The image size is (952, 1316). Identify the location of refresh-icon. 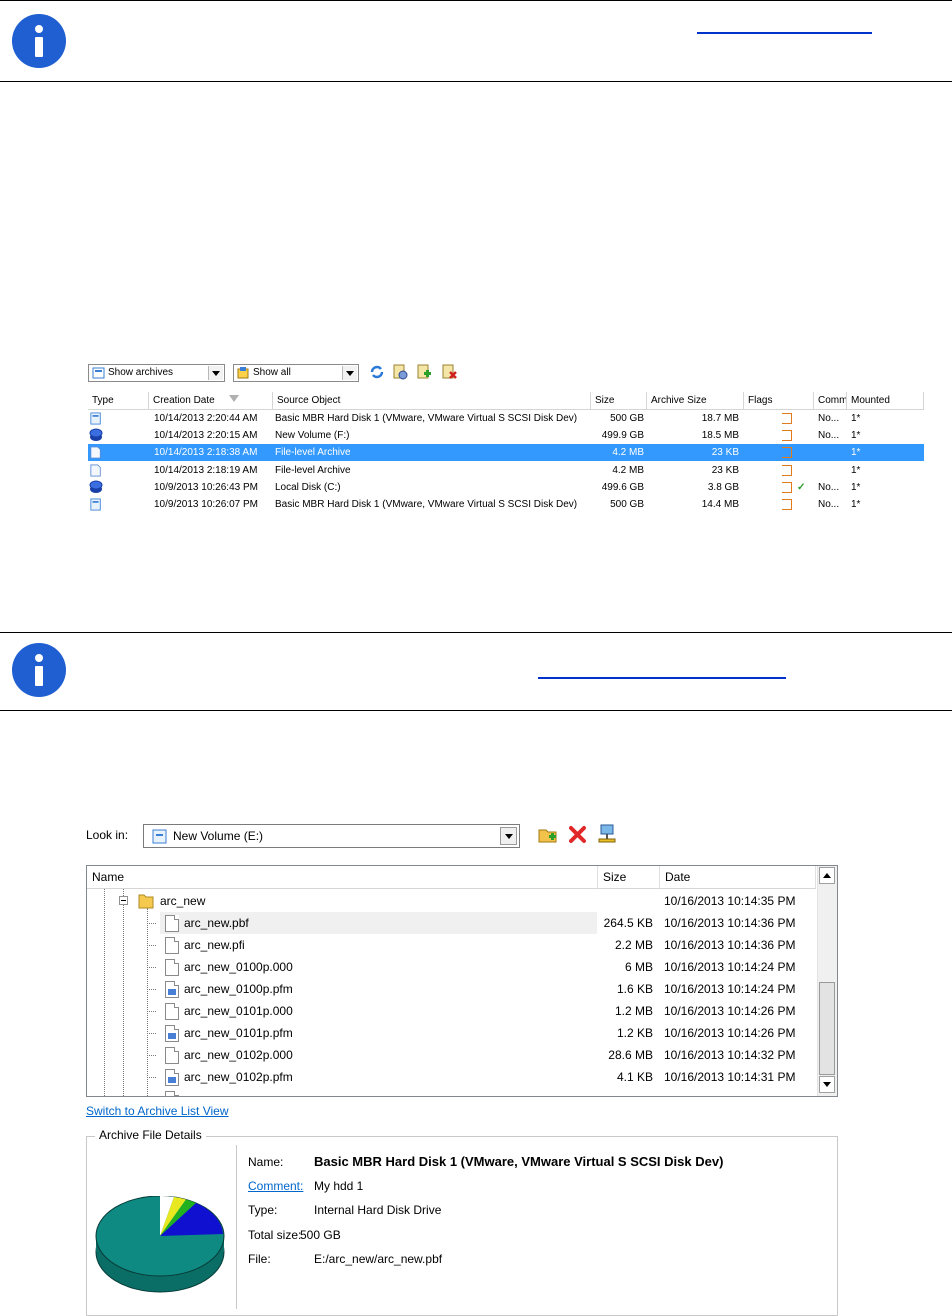
(377, 372).